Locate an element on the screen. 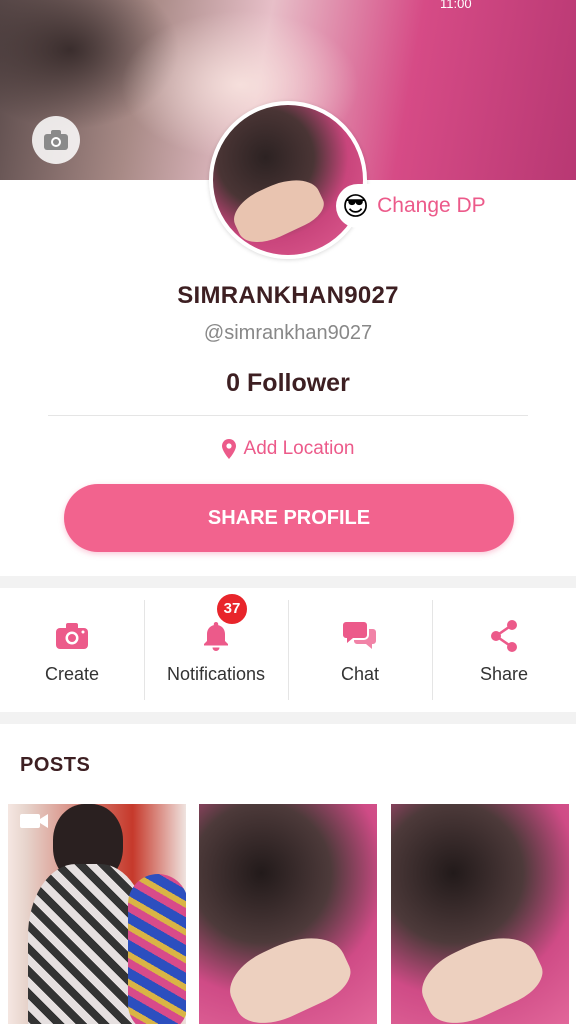  create-action: Create is located at coordinates (72, 650).